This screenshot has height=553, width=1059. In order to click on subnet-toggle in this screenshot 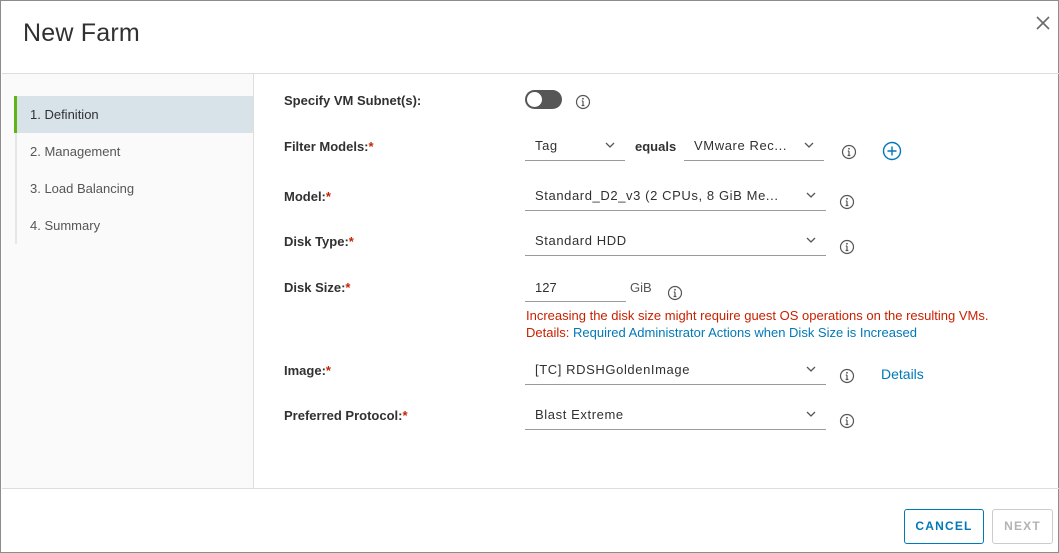, I will do `click(543, 99)`.